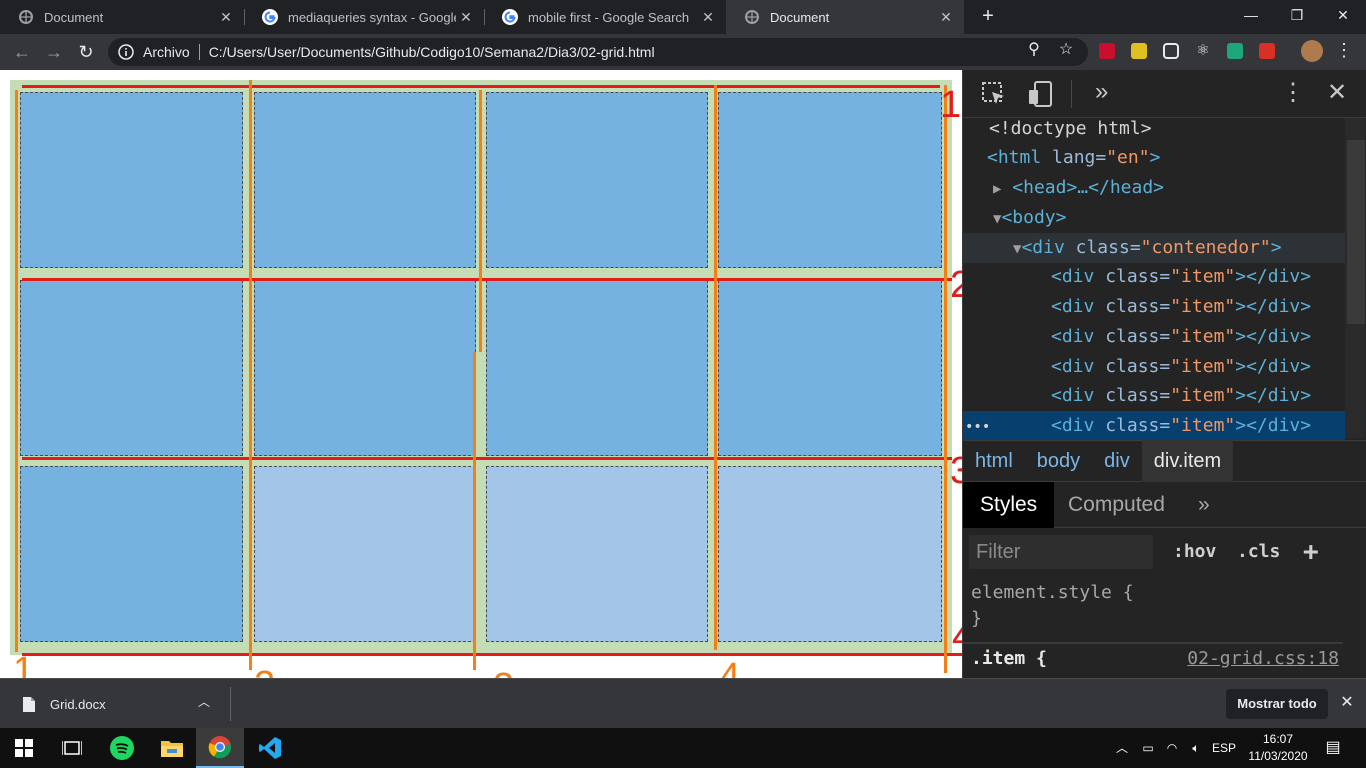 This screenshot has height=768, width=1366. What do you see at coordinates (1251, 16) in the screenshot?
I see `minimize-button: —` at bounding box center [1251, 16].